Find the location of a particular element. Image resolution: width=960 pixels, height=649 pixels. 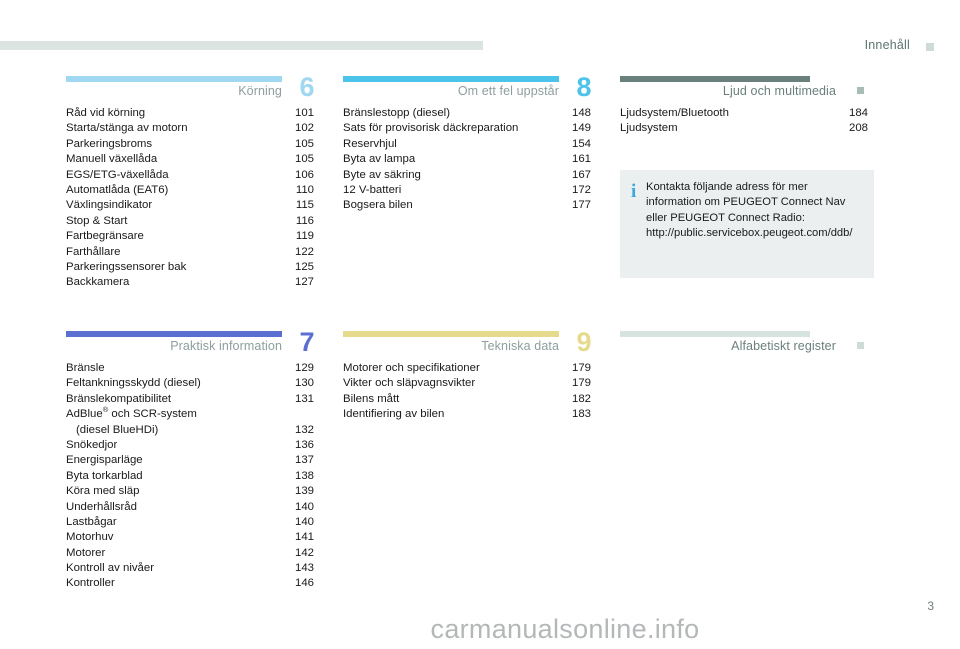

toc-entry: Motorhuv 141 is located at coordinates (190, 537).